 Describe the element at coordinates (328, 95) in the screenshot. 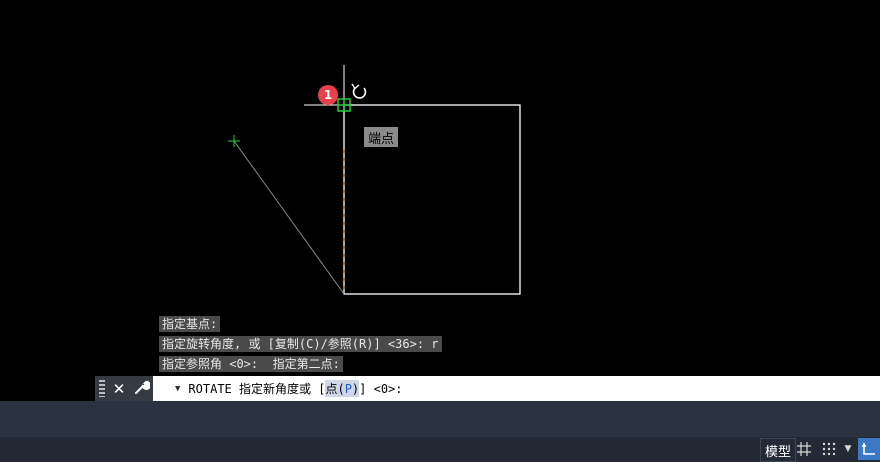

I see `marker-badge: 1` at that location.